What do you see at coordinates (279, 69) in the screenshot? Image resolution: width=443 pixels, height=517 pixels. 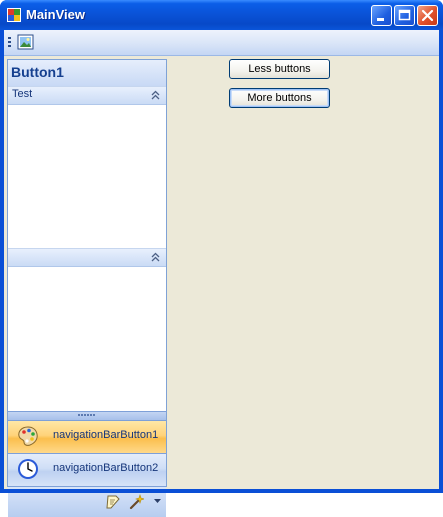 I see `less-buttons-button: Less buttons` at bounding box center [279, 69].